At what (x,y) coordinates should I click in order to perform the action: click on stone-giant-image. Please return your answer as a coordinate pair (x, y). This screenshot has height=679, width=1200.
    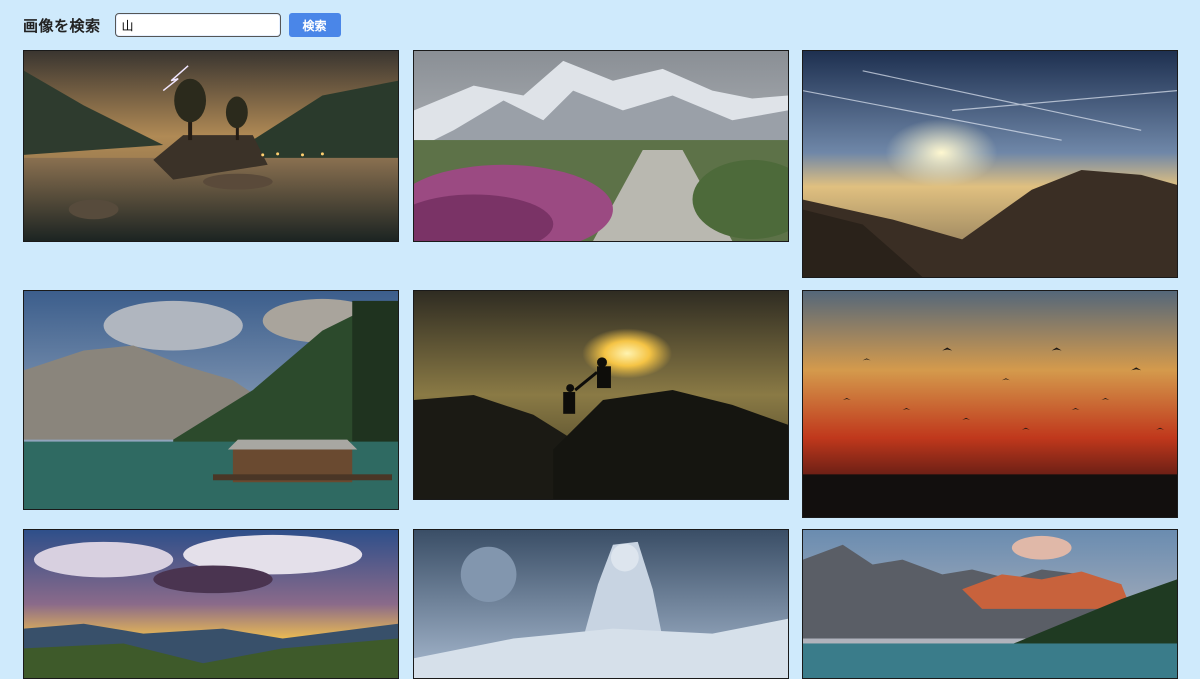
    Looking at the image, I should click on (601, 604).